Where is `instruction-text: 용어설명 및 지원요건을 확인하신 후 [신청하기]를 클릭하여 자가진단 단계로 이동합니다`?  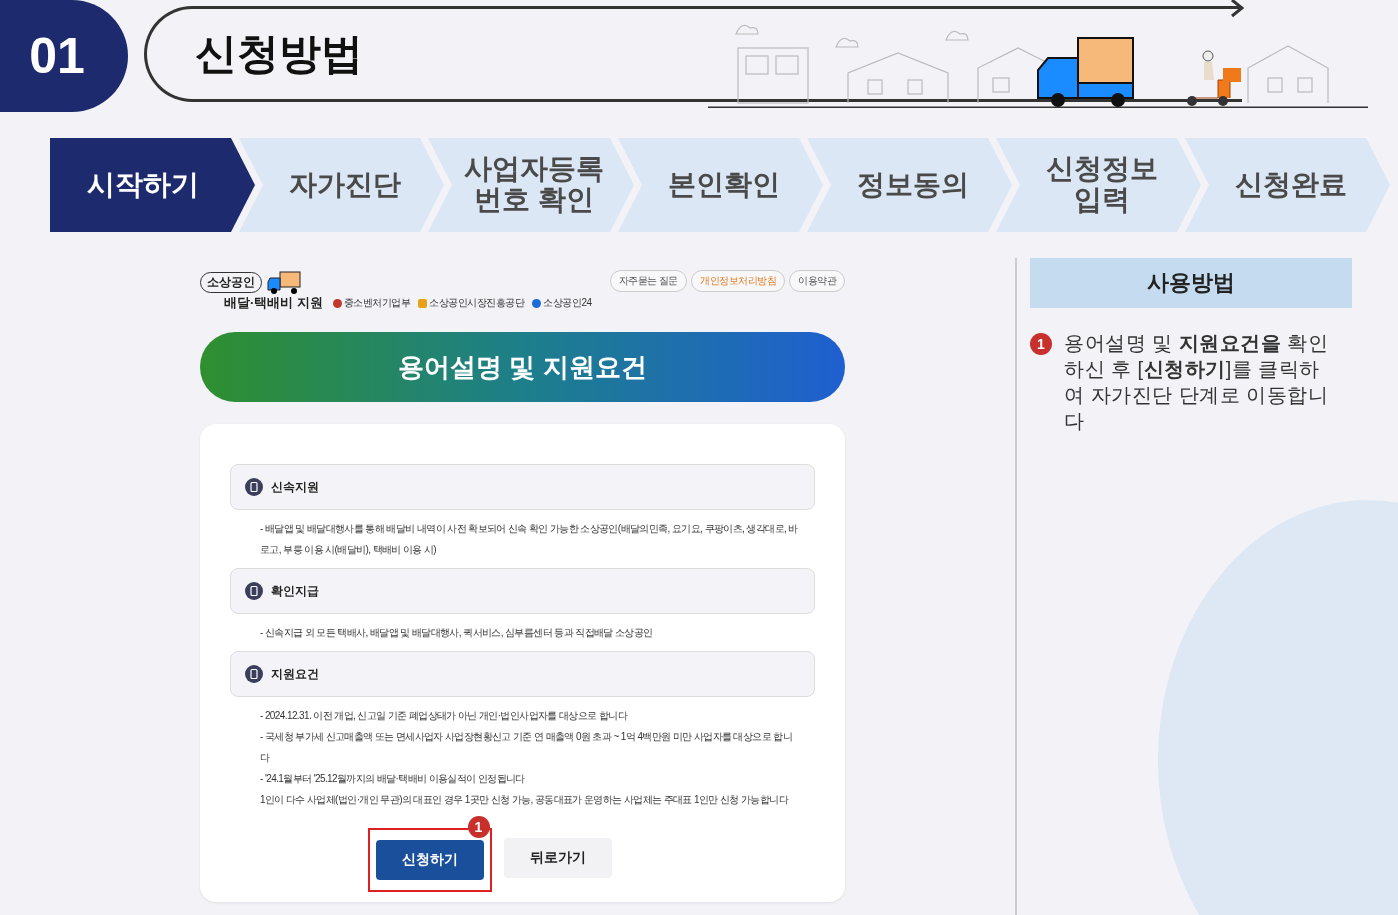 instruction-text: 용어설명 및 지원요건을 확인하신 후 [신청하기]를 클릭하여 자가진단 단계로 이동합니다 is located at coordinates (1197, 382).